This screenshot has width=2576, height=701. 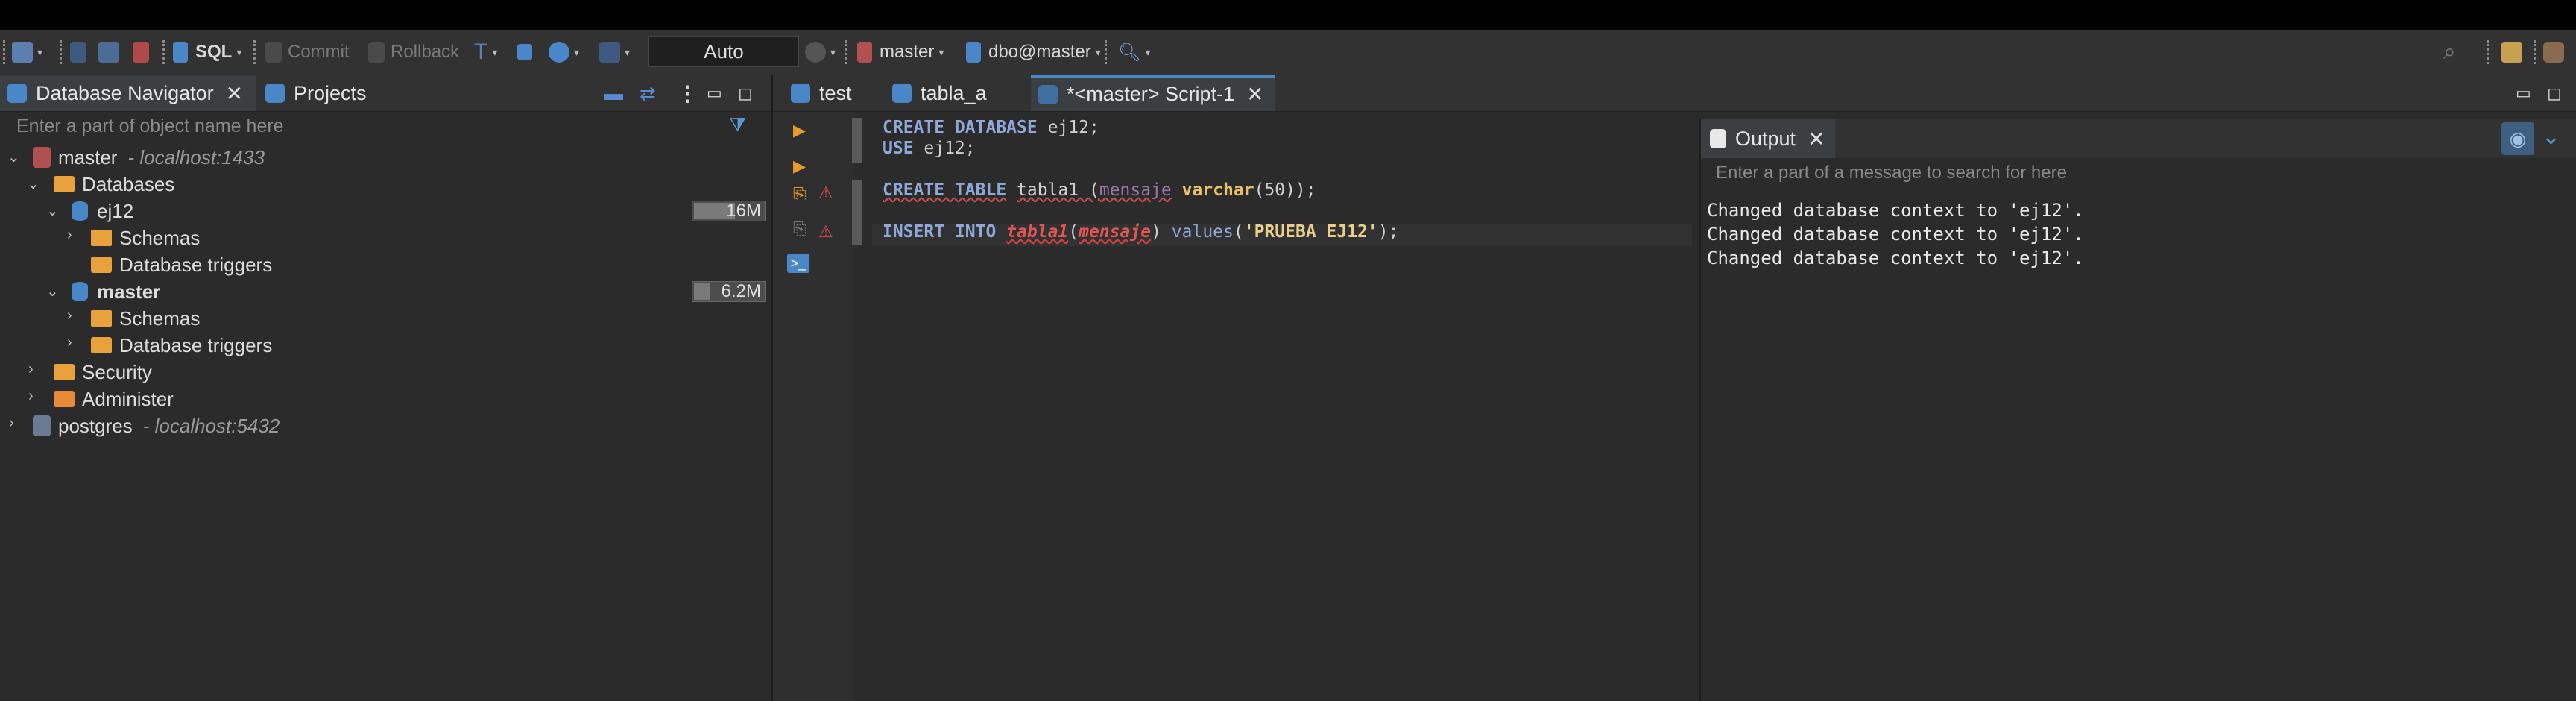 I want to click on refresh-connection-icon, so click(x=108, y=52).